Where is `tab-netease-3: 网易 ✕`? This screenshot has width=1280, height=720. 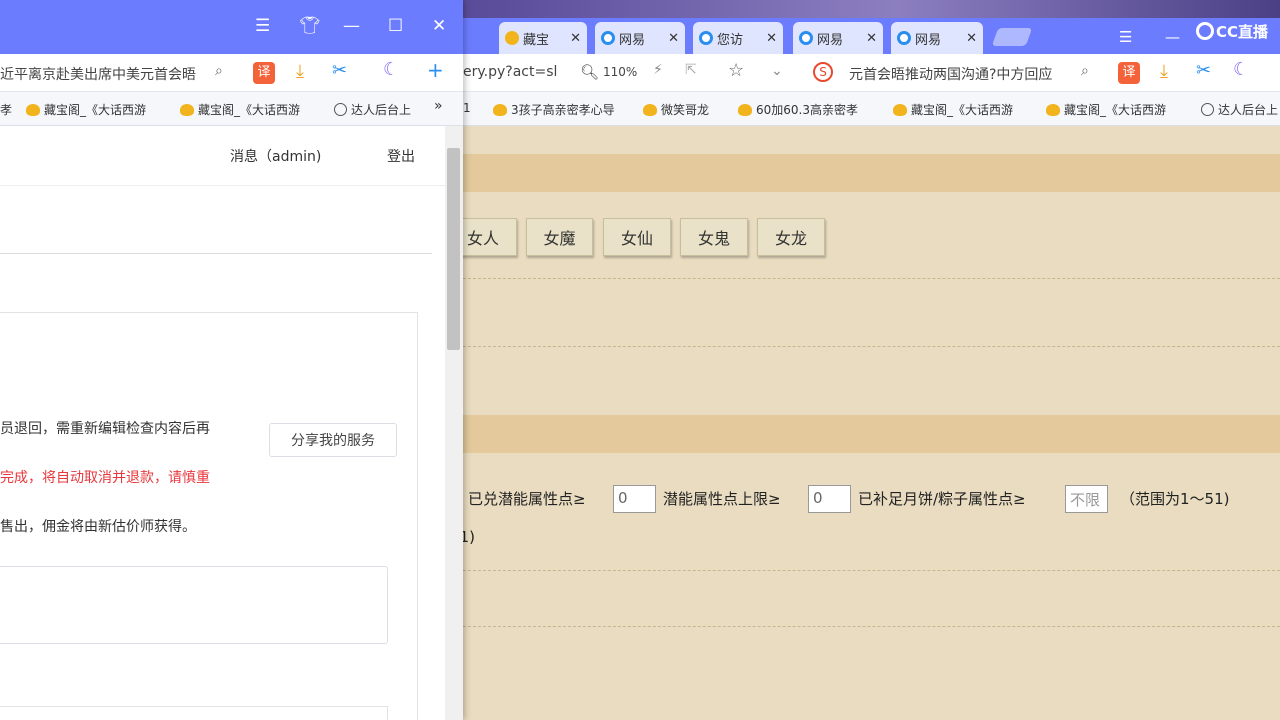 tab-netease-3: 网易 ✕ is located at coordinates (937, 38).